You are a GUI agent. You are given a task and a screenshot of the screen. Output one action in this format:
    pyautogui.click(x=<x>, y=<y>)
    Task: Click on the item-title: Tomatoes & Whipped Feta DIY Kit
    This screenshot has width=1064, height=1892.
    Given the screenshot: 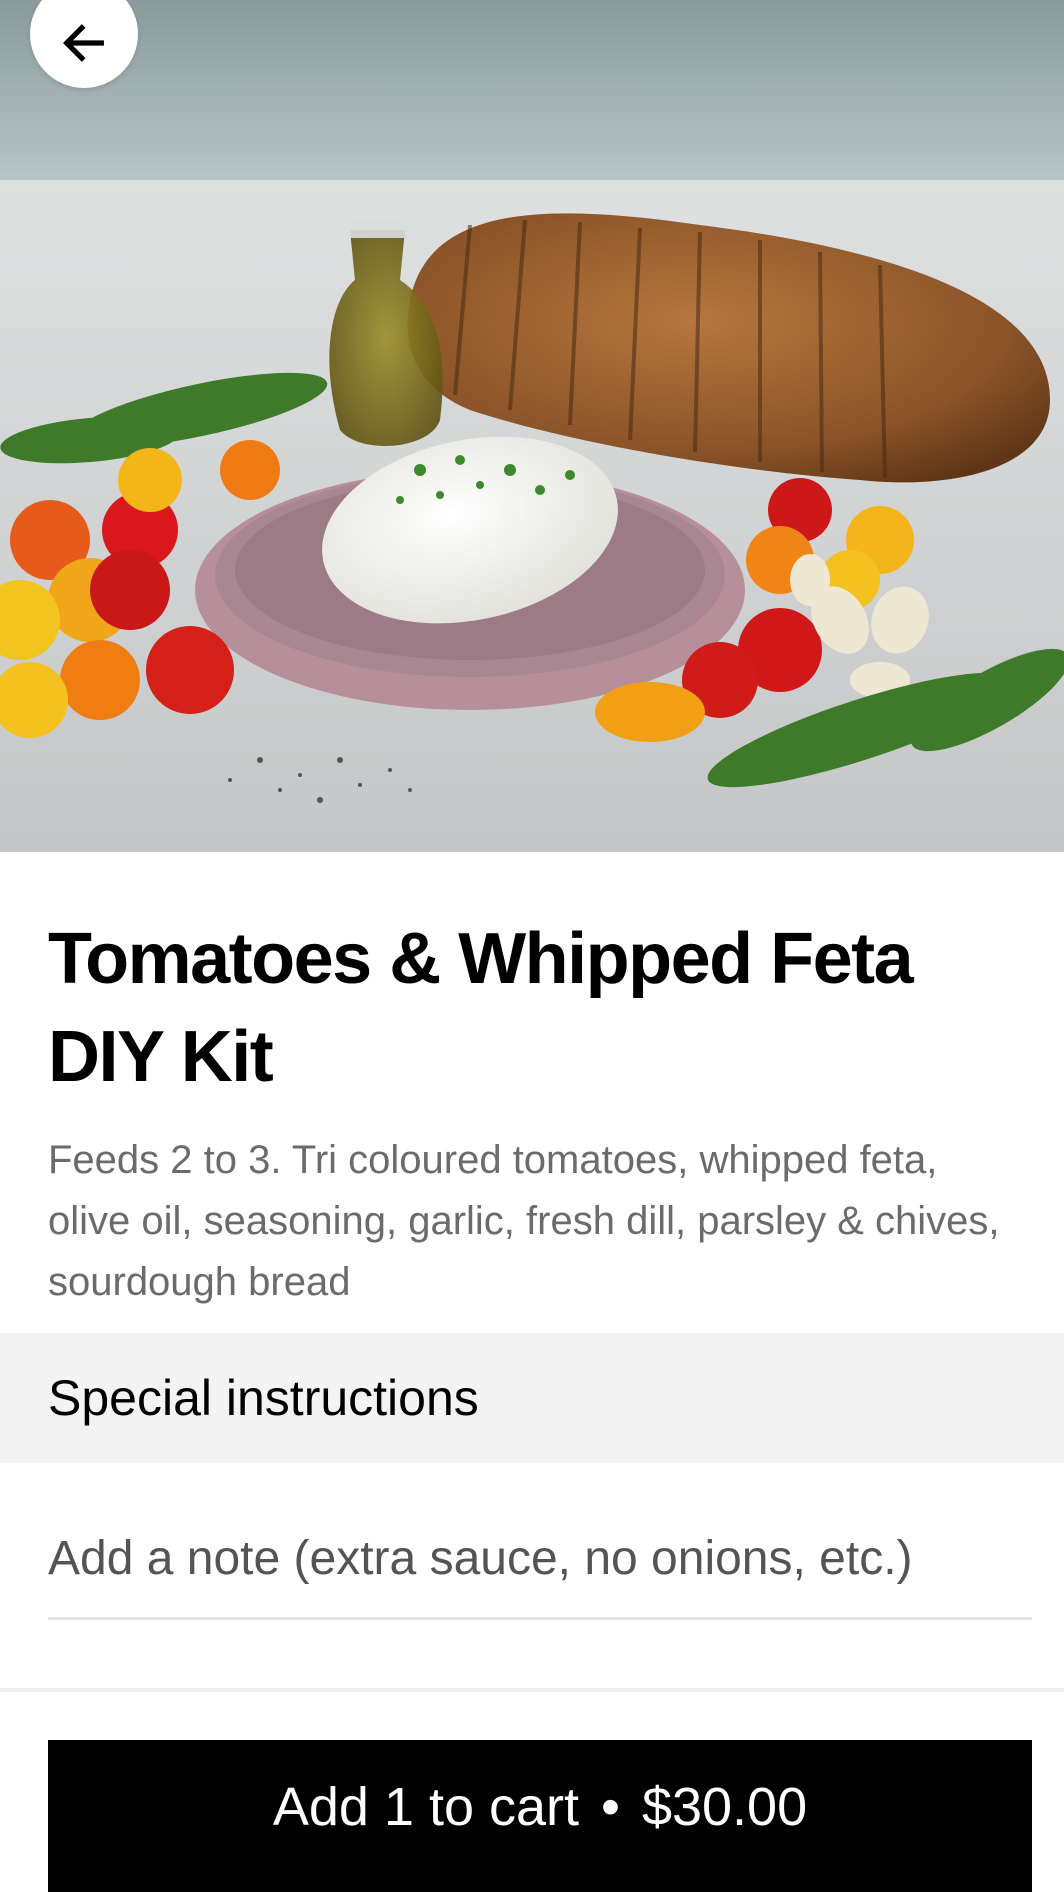 What is the action you would take?
    pyautogui.click(x=481, y=1008)
    